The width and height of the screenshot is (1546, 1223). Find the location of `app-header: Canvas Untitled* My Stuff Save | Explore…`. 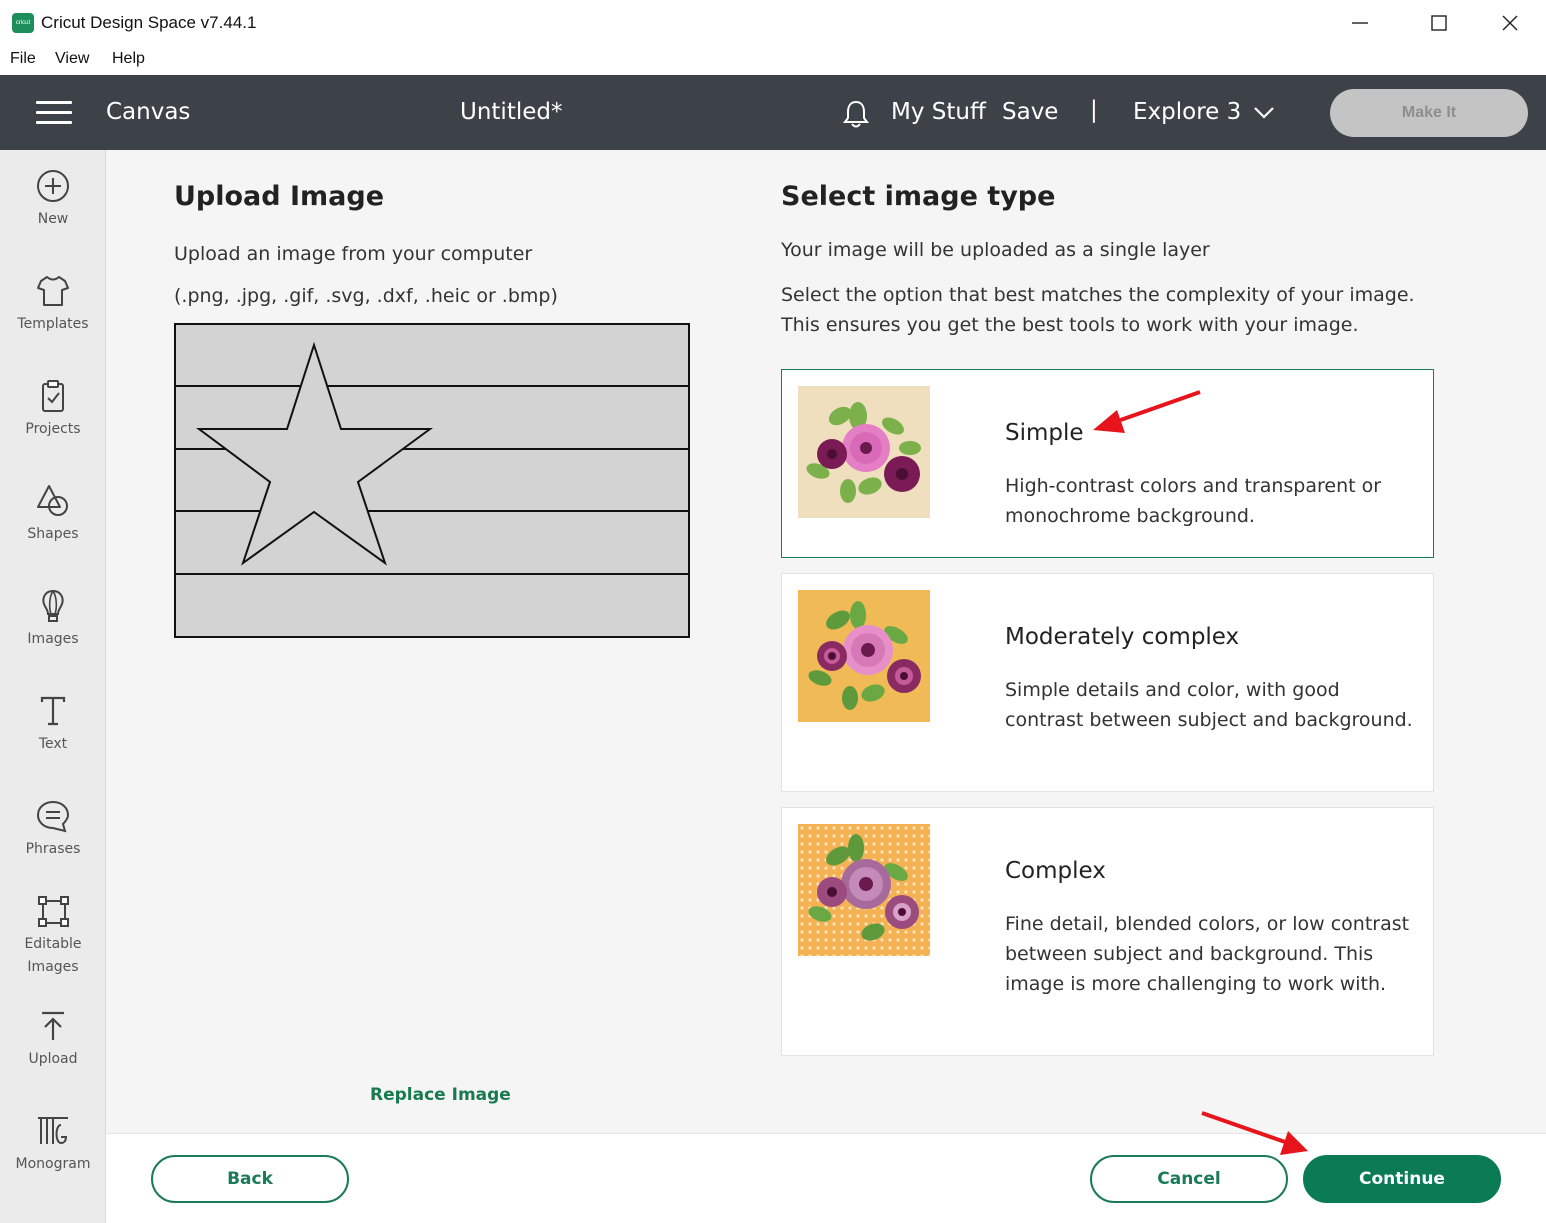

app-header: Canvas Untitled* My Stuff Save | Explore… is located at coordinates (773, 112).